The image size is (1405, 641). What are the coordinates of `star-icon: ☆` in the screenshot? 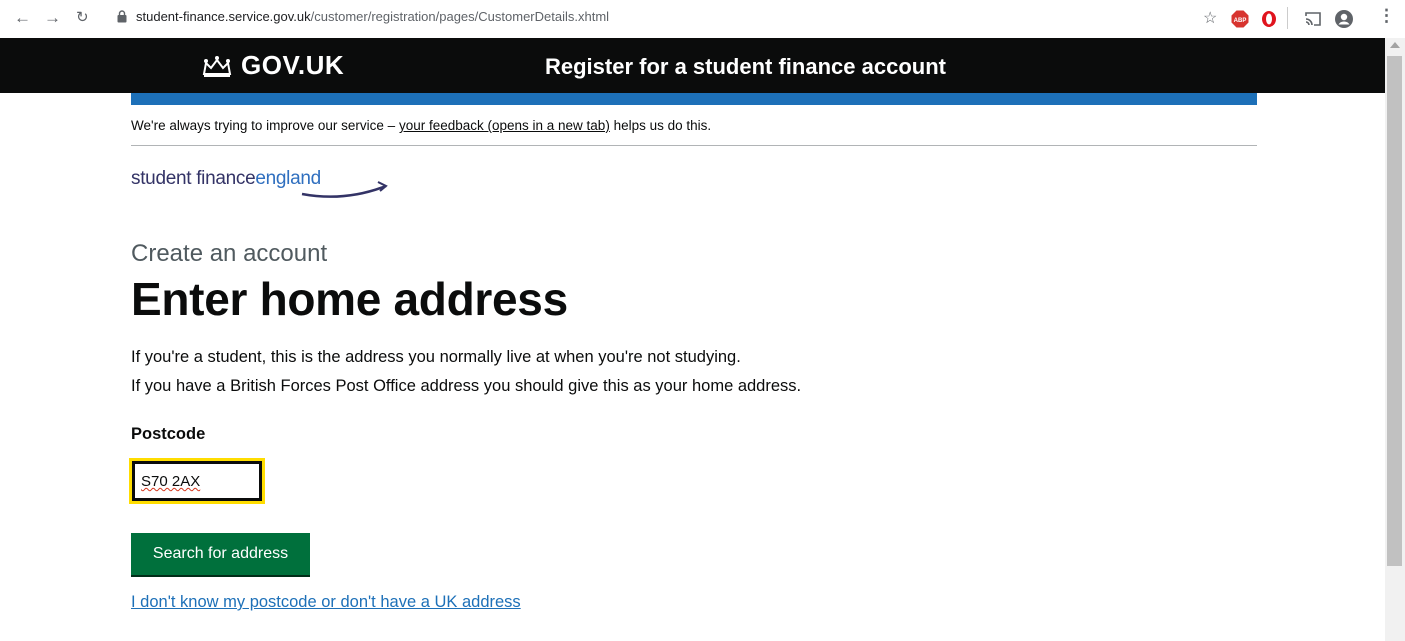 It's located at (1210, 18).